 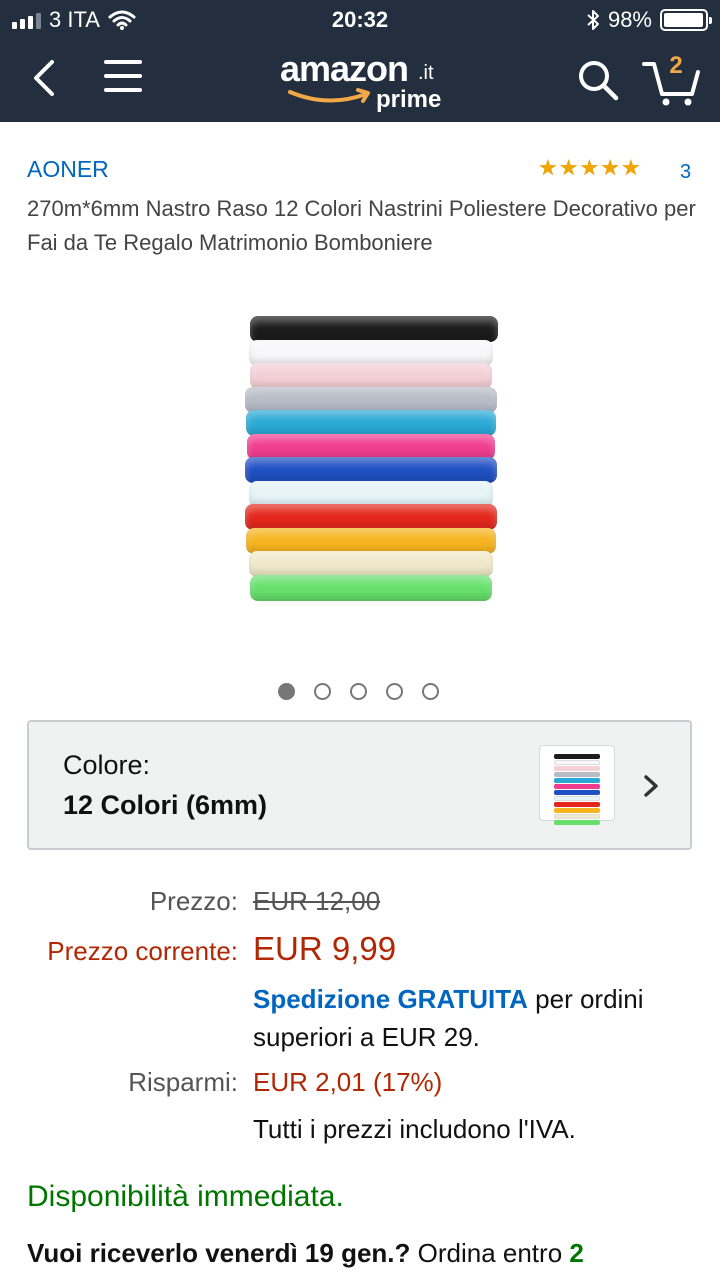 I want to click on smile-arrow-icon, so click(x=329, y=95).